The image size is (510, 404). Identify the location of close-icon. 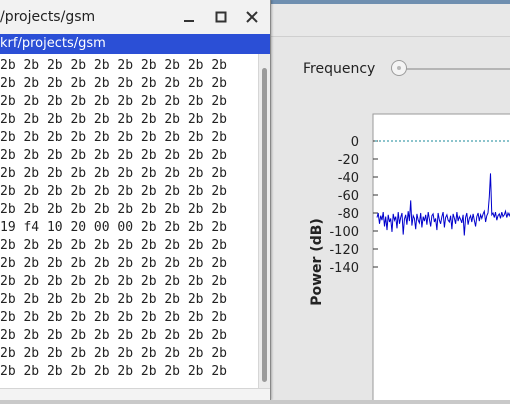
(252, 17).